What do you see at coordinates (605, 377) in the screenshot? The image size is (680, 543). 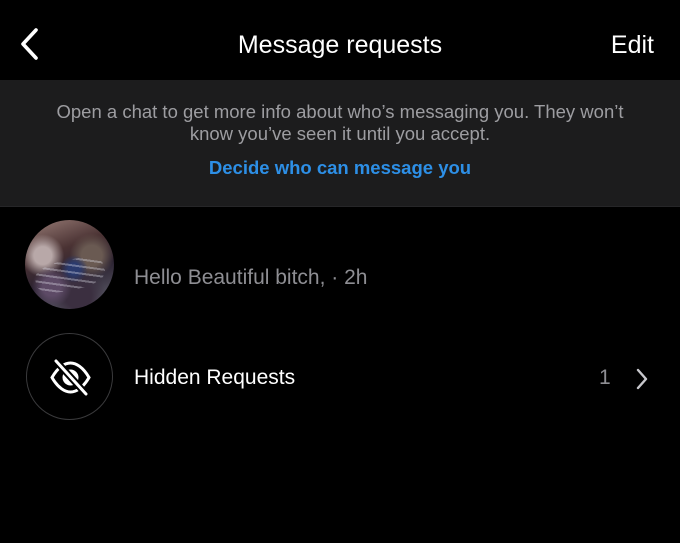 I see `hidden-requests-count: 1` at bounding box center [605, 377].